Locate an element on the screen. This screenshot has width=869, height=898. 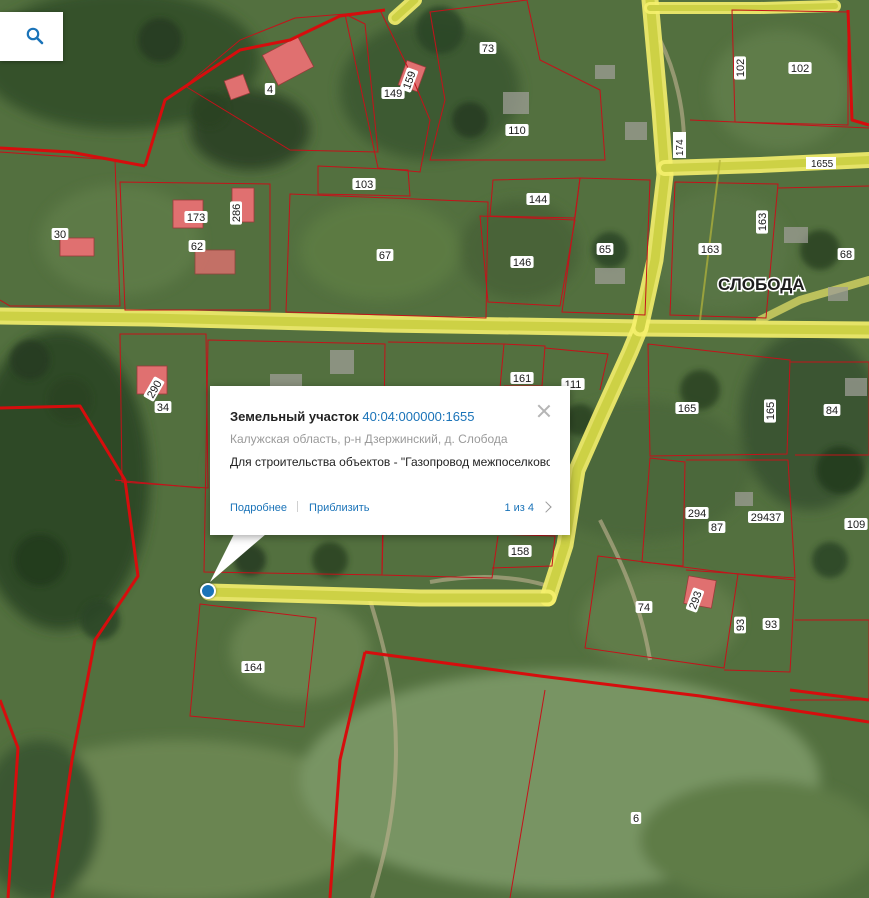
road-badge: 1655 is located at coordinates (821, 163).